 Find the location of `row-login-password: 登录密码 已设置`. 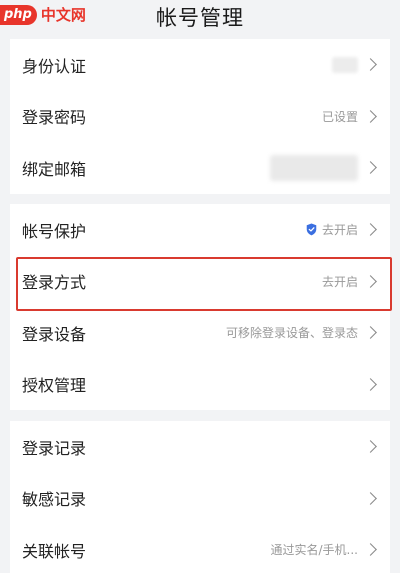

row-login-password: 登录密码 已设置 is located at coordinates (200, 117).